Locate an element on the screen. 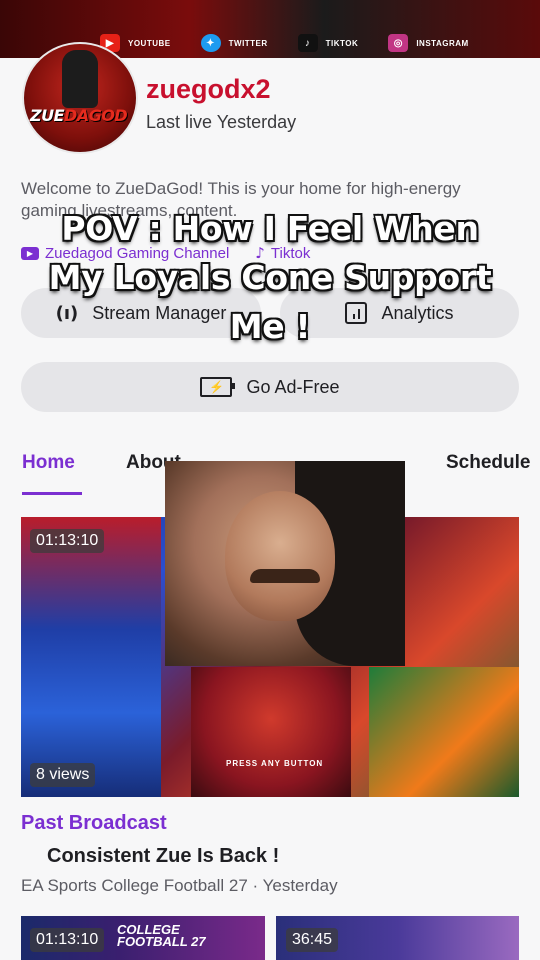 The width and height of the screenshot is (540, 960). reaction-meme-image is located at coordinates (285, 563).